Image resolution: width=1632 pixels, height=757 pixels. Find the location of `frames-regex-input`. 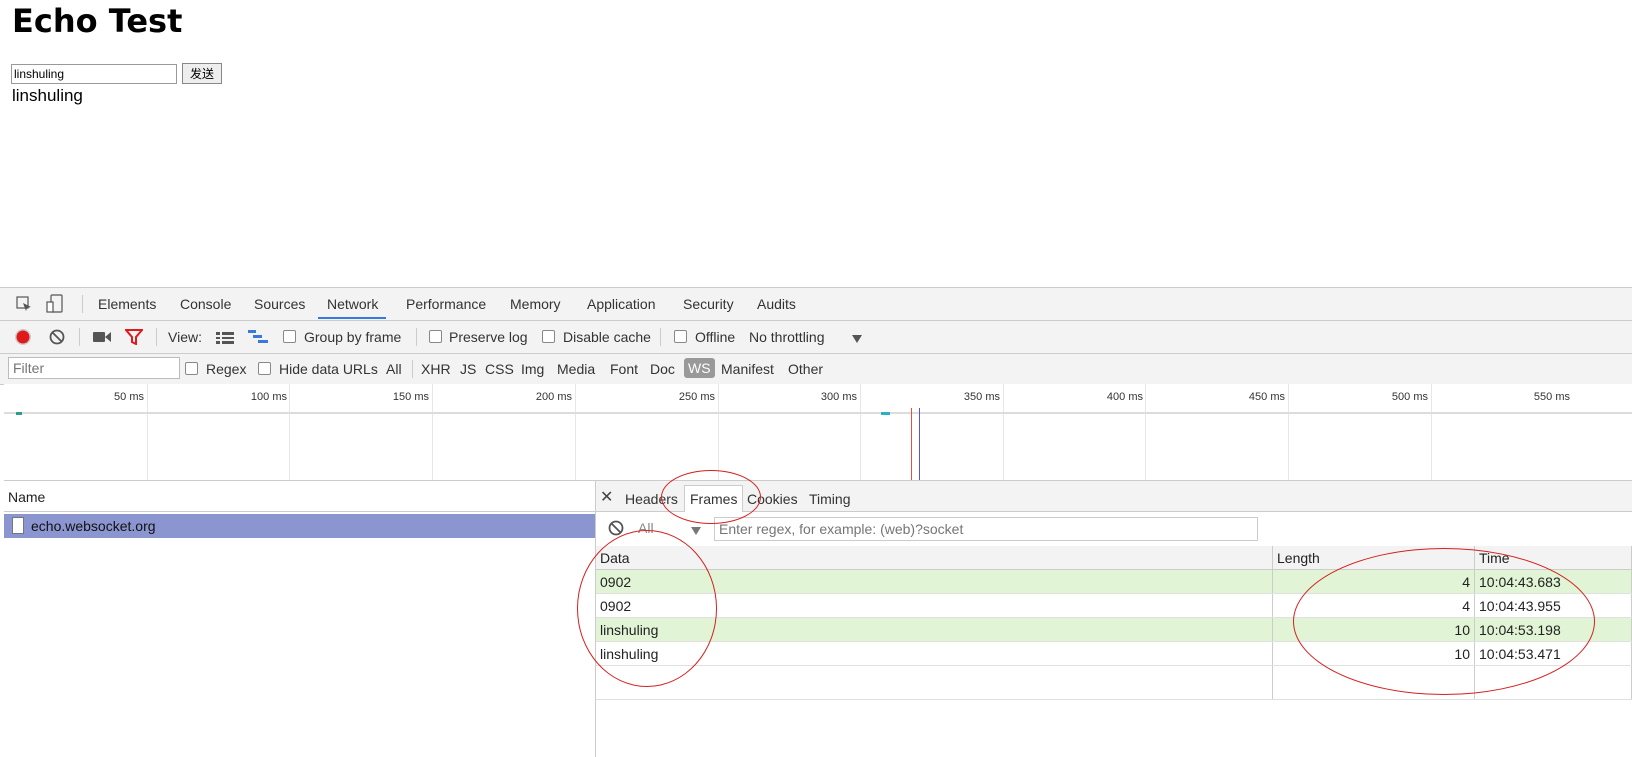

frames-regex-input is located at coordinates (986, 529).